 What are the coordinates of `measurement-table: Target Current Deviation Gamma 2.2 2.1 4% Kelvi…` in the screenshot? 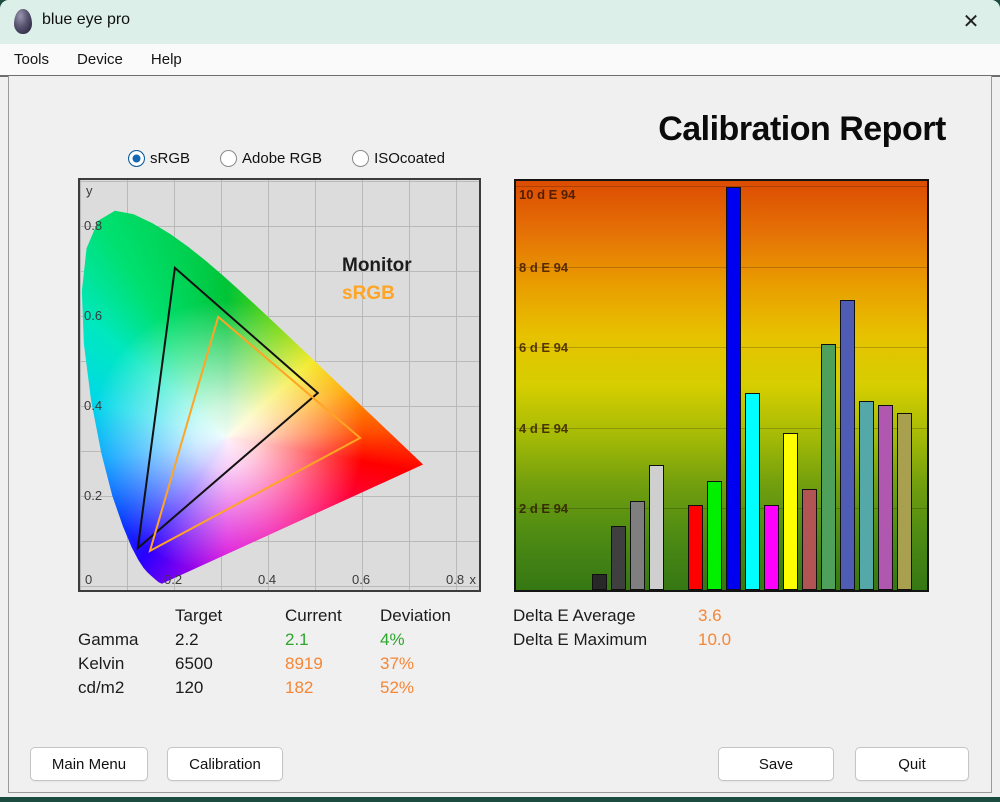 It's located at (276, 652).